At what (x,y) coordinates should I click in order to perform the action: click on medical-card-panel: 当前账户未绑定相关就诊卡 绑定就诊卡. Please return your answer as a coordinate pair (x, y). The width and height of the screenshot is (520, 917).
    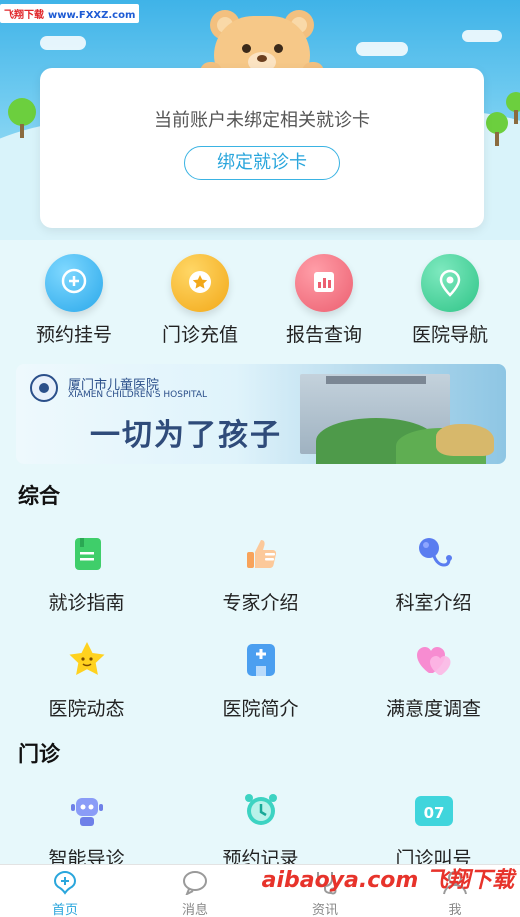
    Looking at the image, I should click on (262, 148).